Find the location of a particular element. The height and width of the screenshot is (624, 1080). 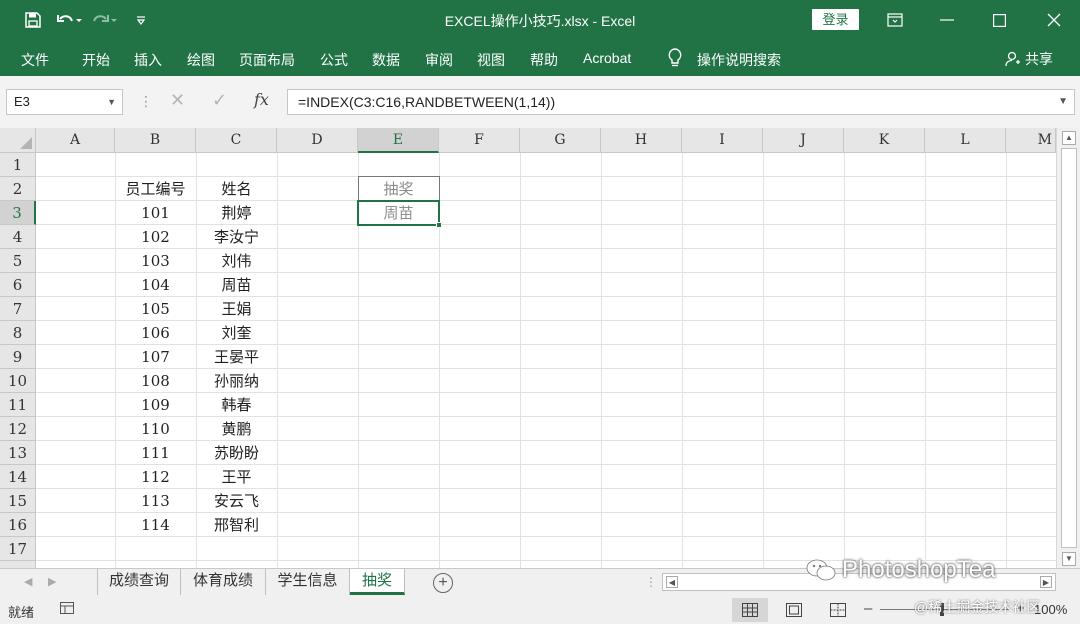

column-header-e: E is located at coordinates (398, 140).